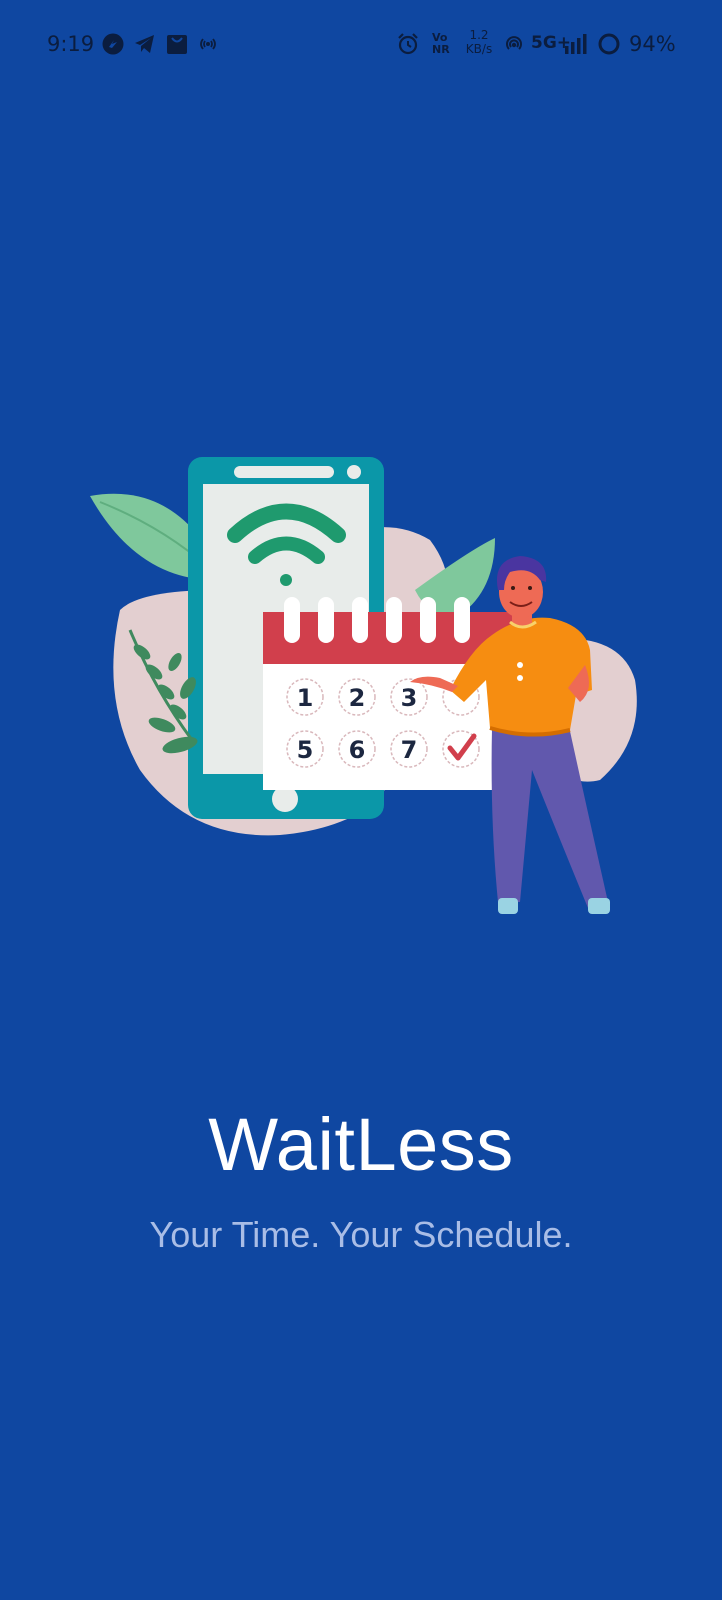 This screenshot has height=1600, width=722. I want to click on status-time: 9:19, so click(71, 44).